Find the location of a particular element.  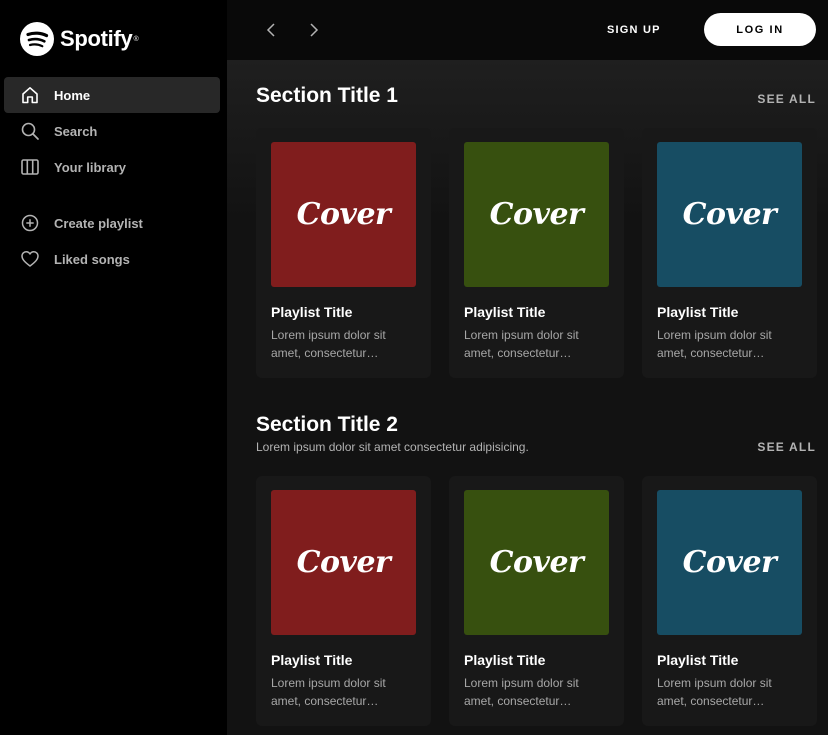

sidebar-item-search: Search is located at coordinates (112, 131).